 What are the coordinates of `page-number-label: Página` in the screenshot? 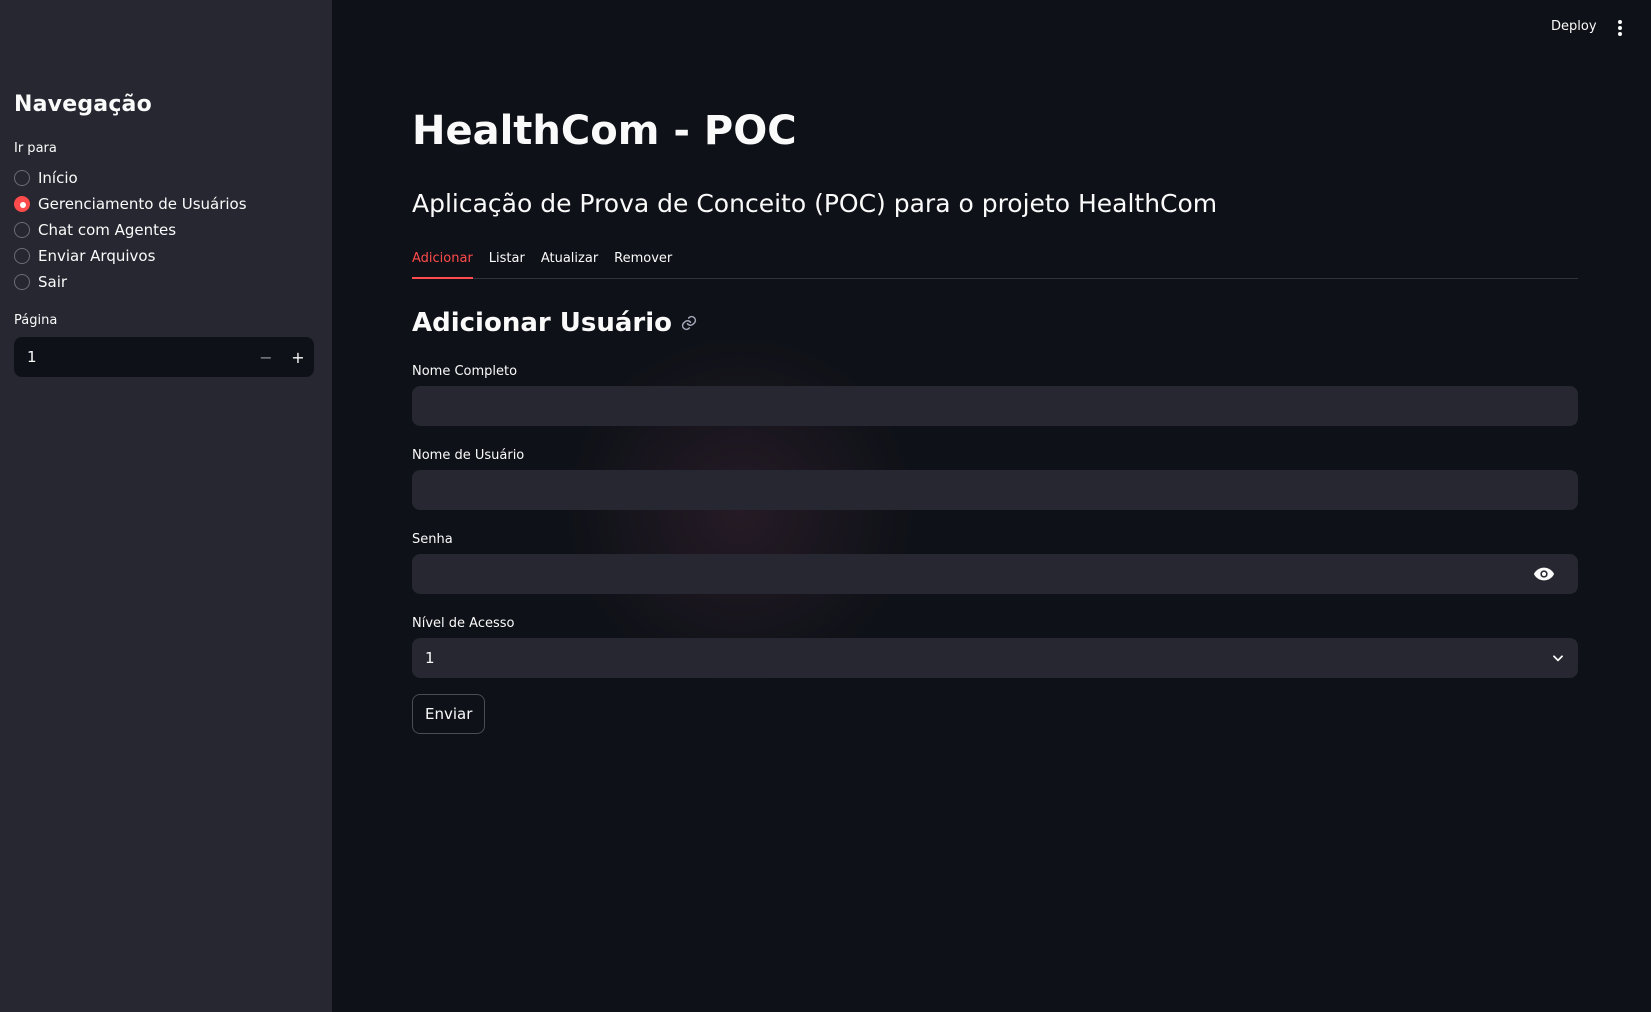 It's located at (36, 320).